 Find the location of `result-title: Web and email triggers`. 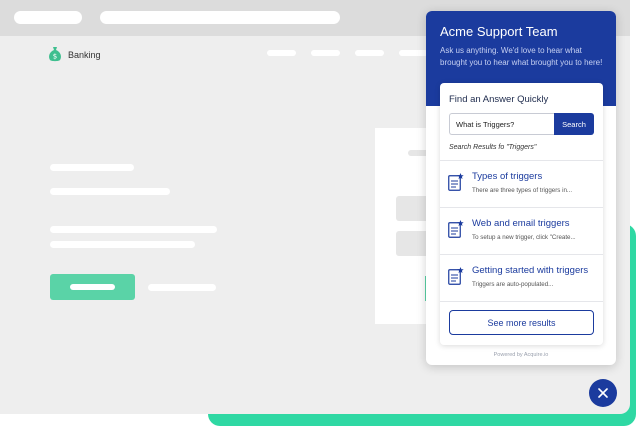

result-title: Web and email triggers is located at coordinates (521, 223).